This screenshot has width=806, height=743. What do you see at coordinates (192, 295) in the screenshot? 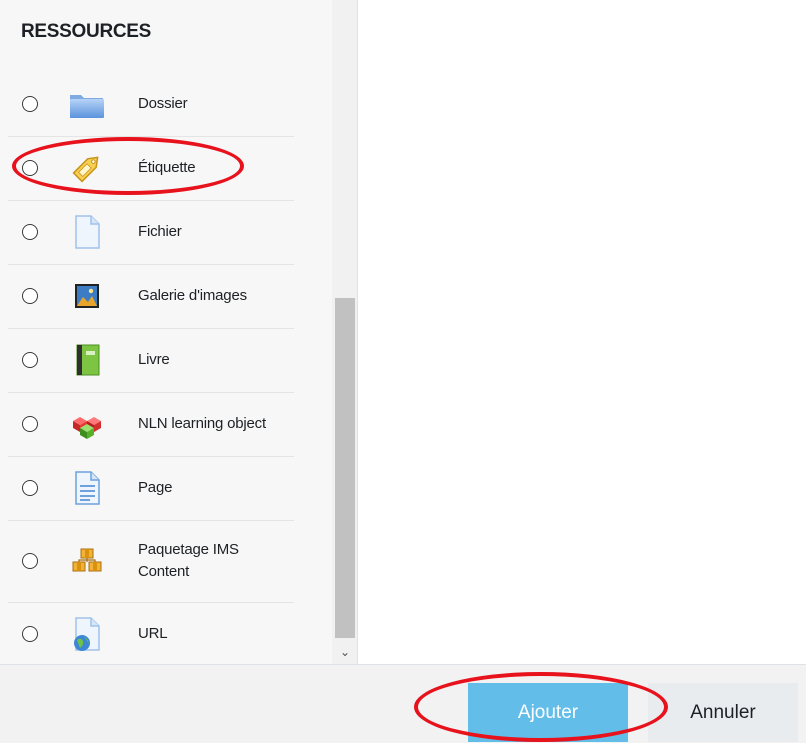
I see `resource-label: Galerie d'images` at bounding box center [192, 295].